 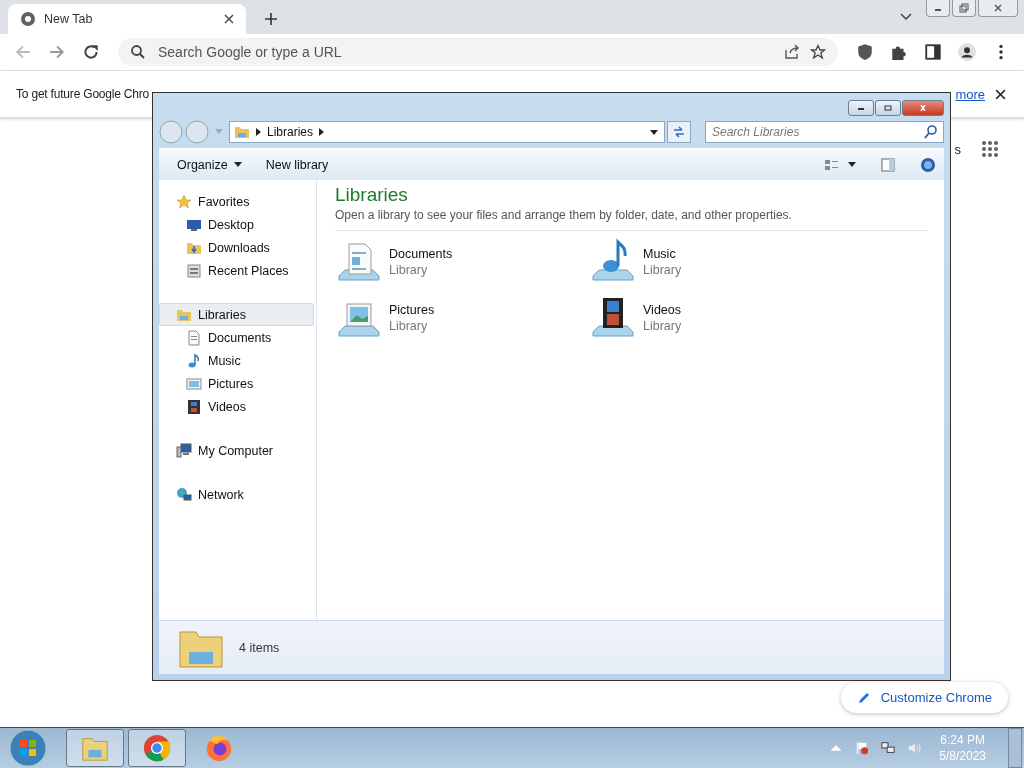 I want to click on side-panel-icon, so click(x=933, y=52).